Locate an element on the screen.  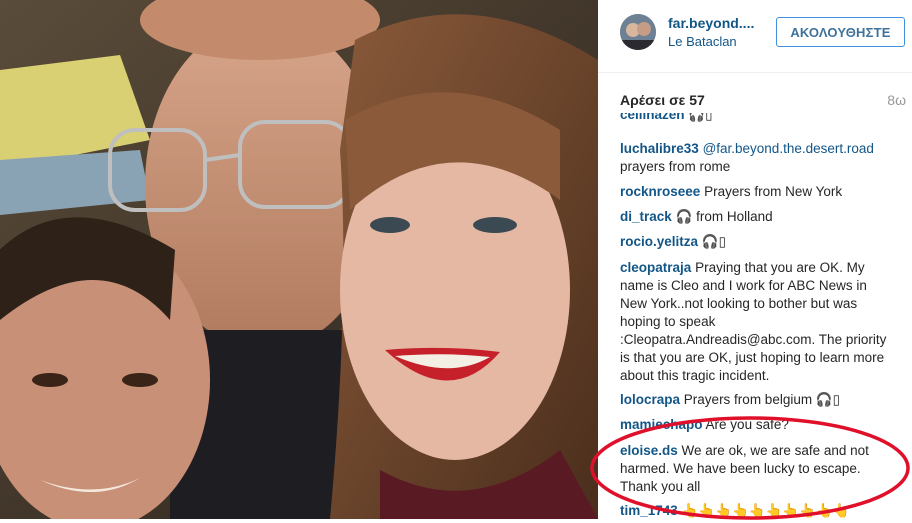
likes-row: Αρέσει σε 57 8ω is located at coordinates (755, 102).